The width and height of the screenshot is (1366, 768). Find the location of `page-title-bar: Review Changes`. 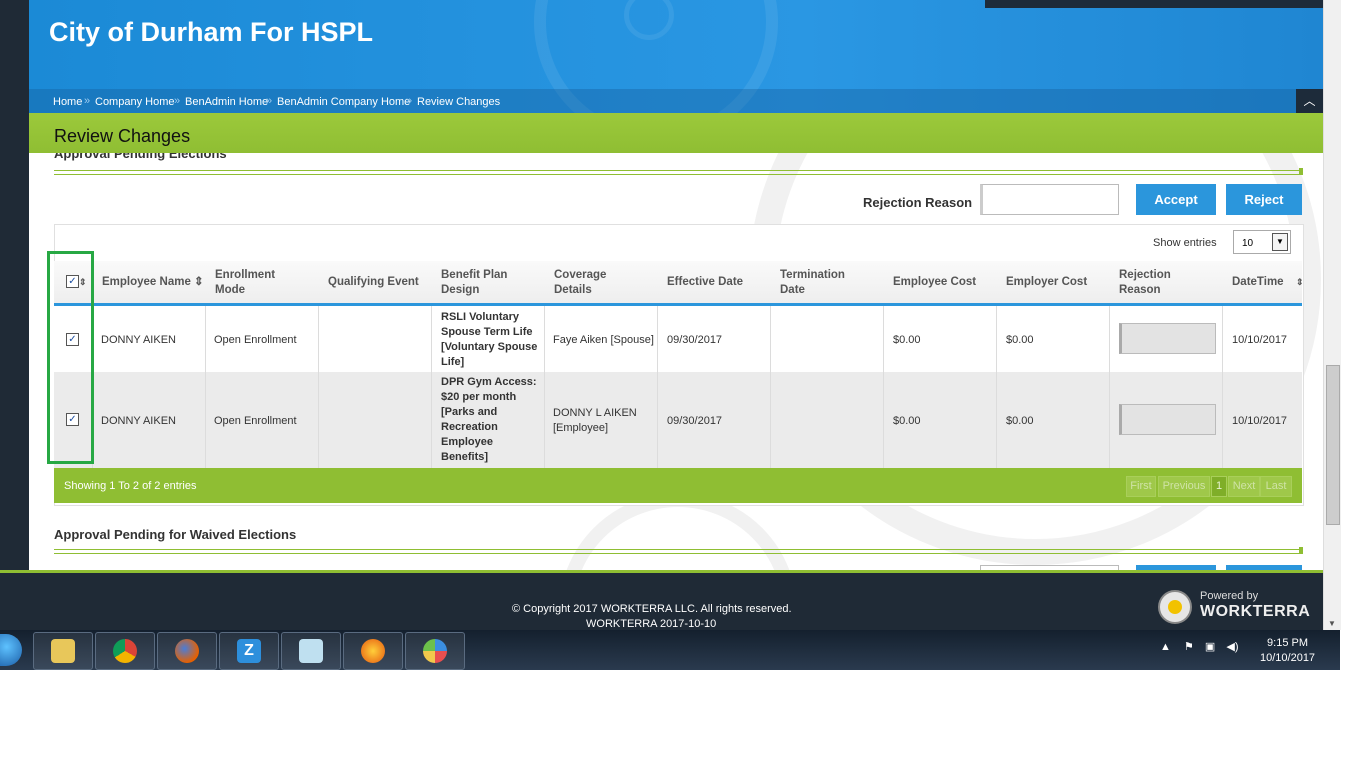

page-title-bar: Review Changes is located at coordinates (676, 133).